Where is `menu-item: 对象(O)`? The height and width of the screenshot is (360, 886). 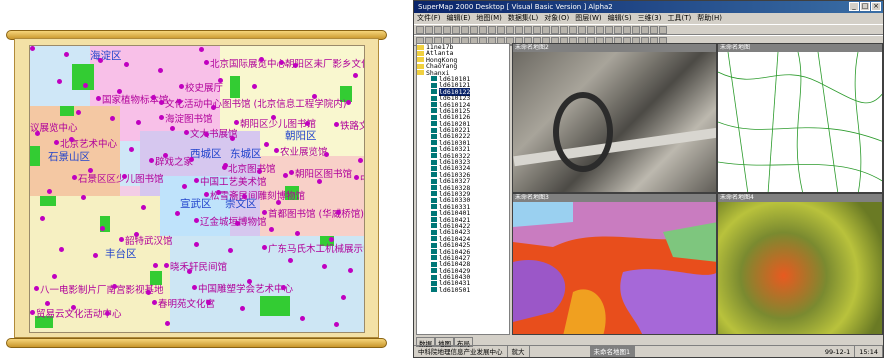 menu-item: 对象(O) is located at coordinates (556, 18).